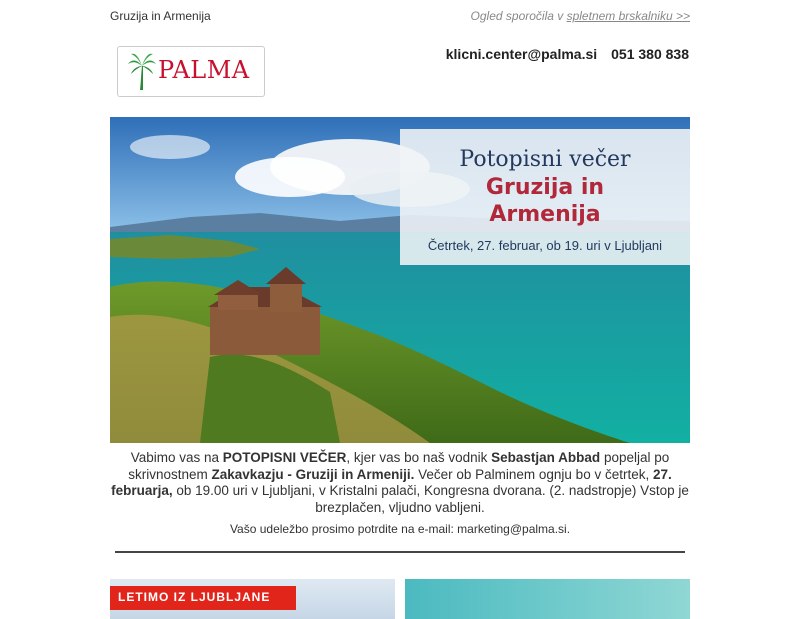 The image size is (800, 619). Describe the element at coordinates (545, 159) in the screenshot. I see `banner-title: Potopisni večer` at that location.